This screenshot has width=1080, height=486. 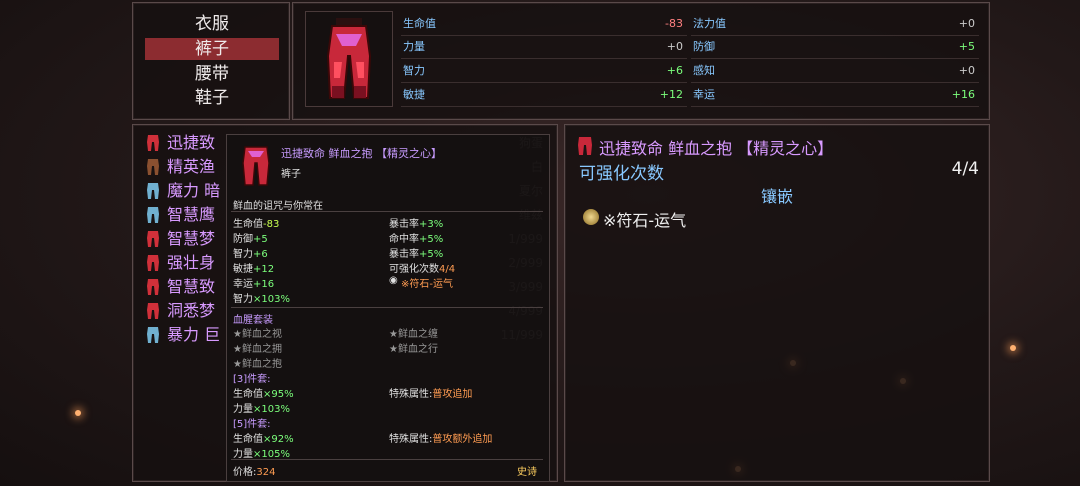 What do you see at coordinates (243, 239) in the screenshot?
I see `tooltip-stat-label: 防御` at bounding box center [243, 239].